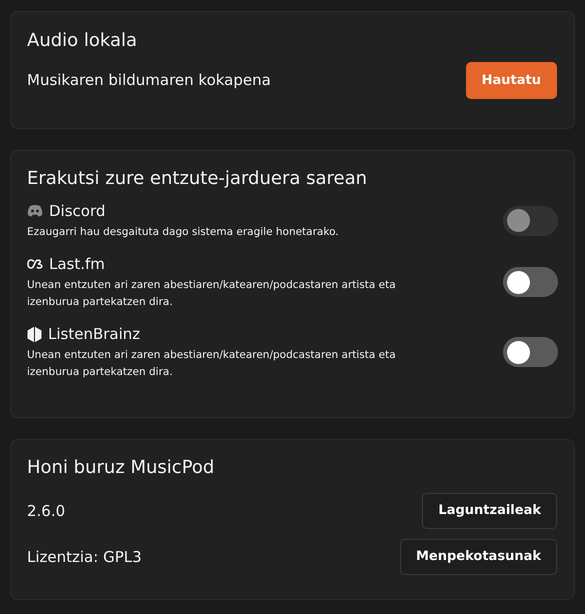 The image size is (585, 614). What do you see at coordinates (197, 179) in the screenshot?
I see `section-title: Erakutsi zure entzute-jarduera sarean` at bounding box center [197, 179].